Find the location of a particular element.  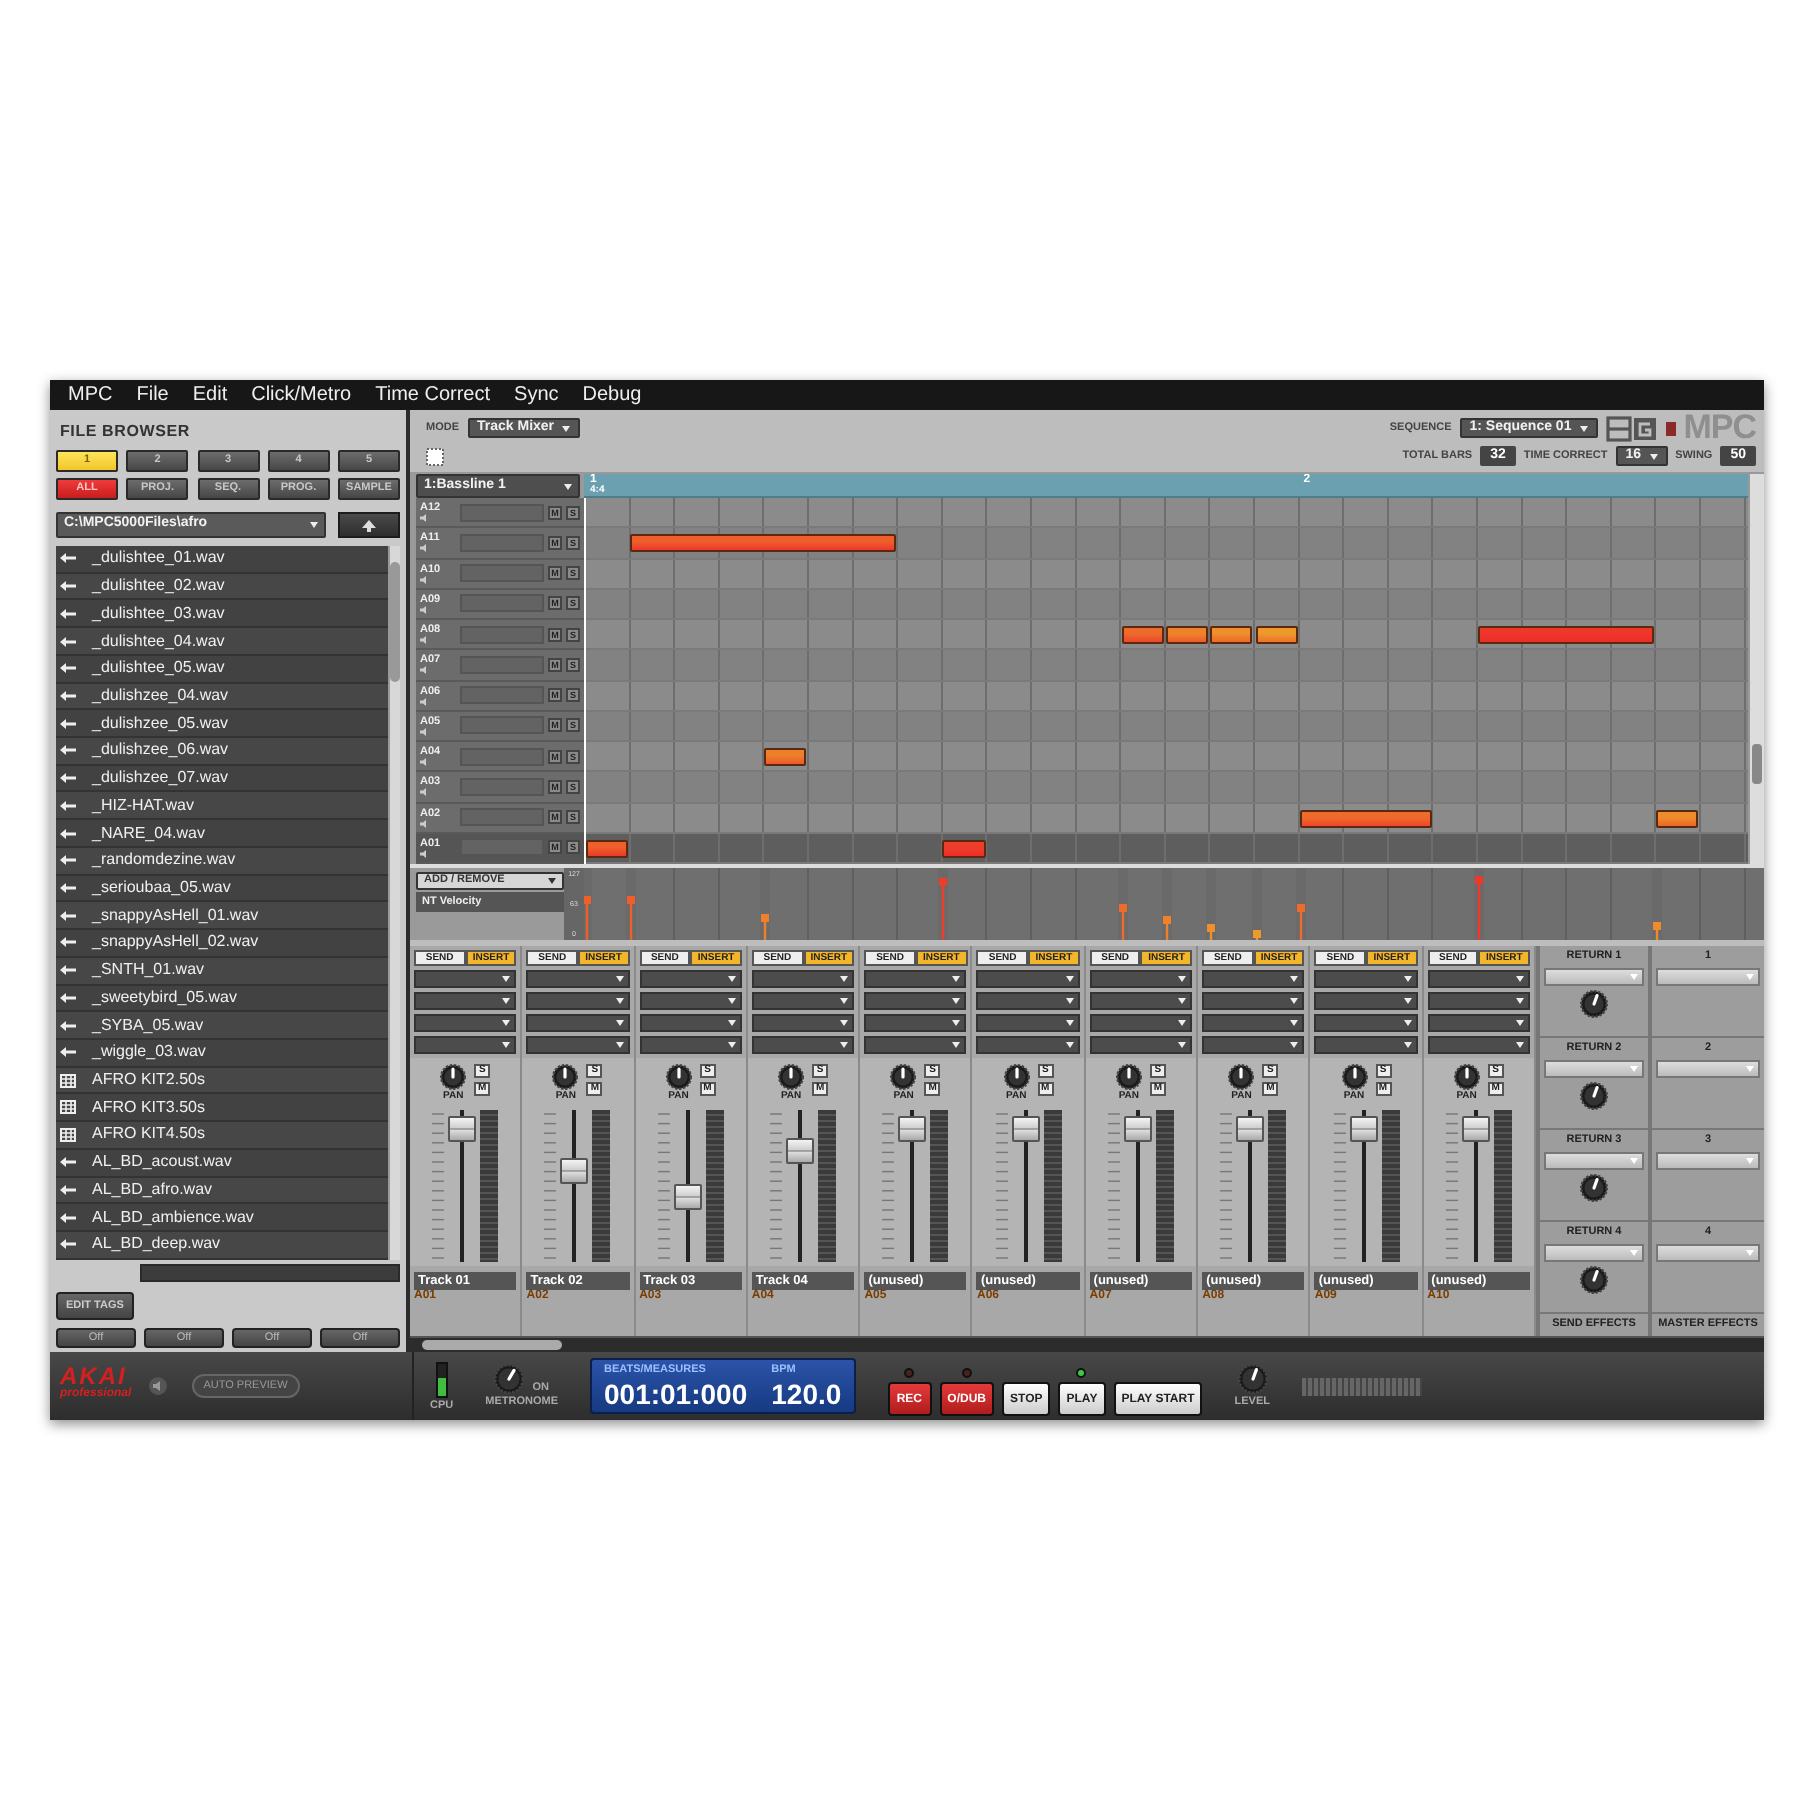

menu-item: Edit is located at coordinates (210, 395).